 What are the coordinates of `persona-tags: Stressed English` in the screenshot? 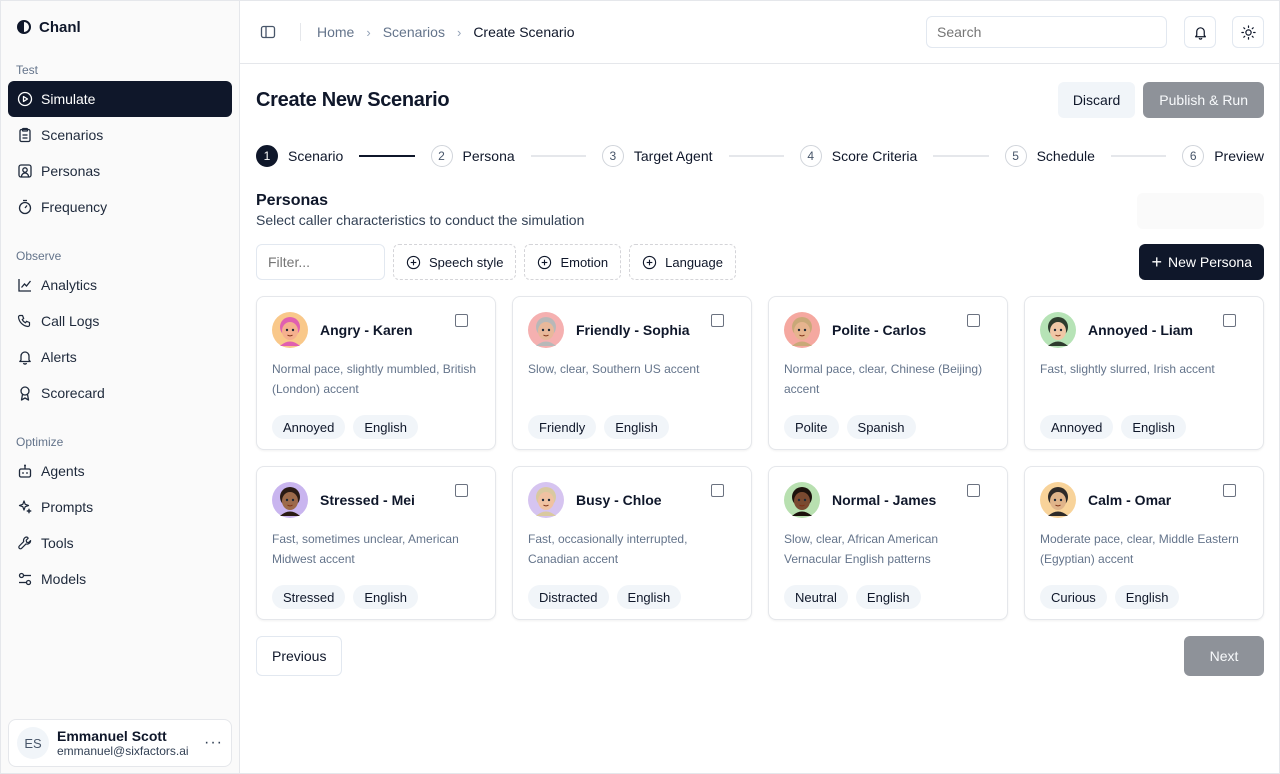 It's located at (376, 597).